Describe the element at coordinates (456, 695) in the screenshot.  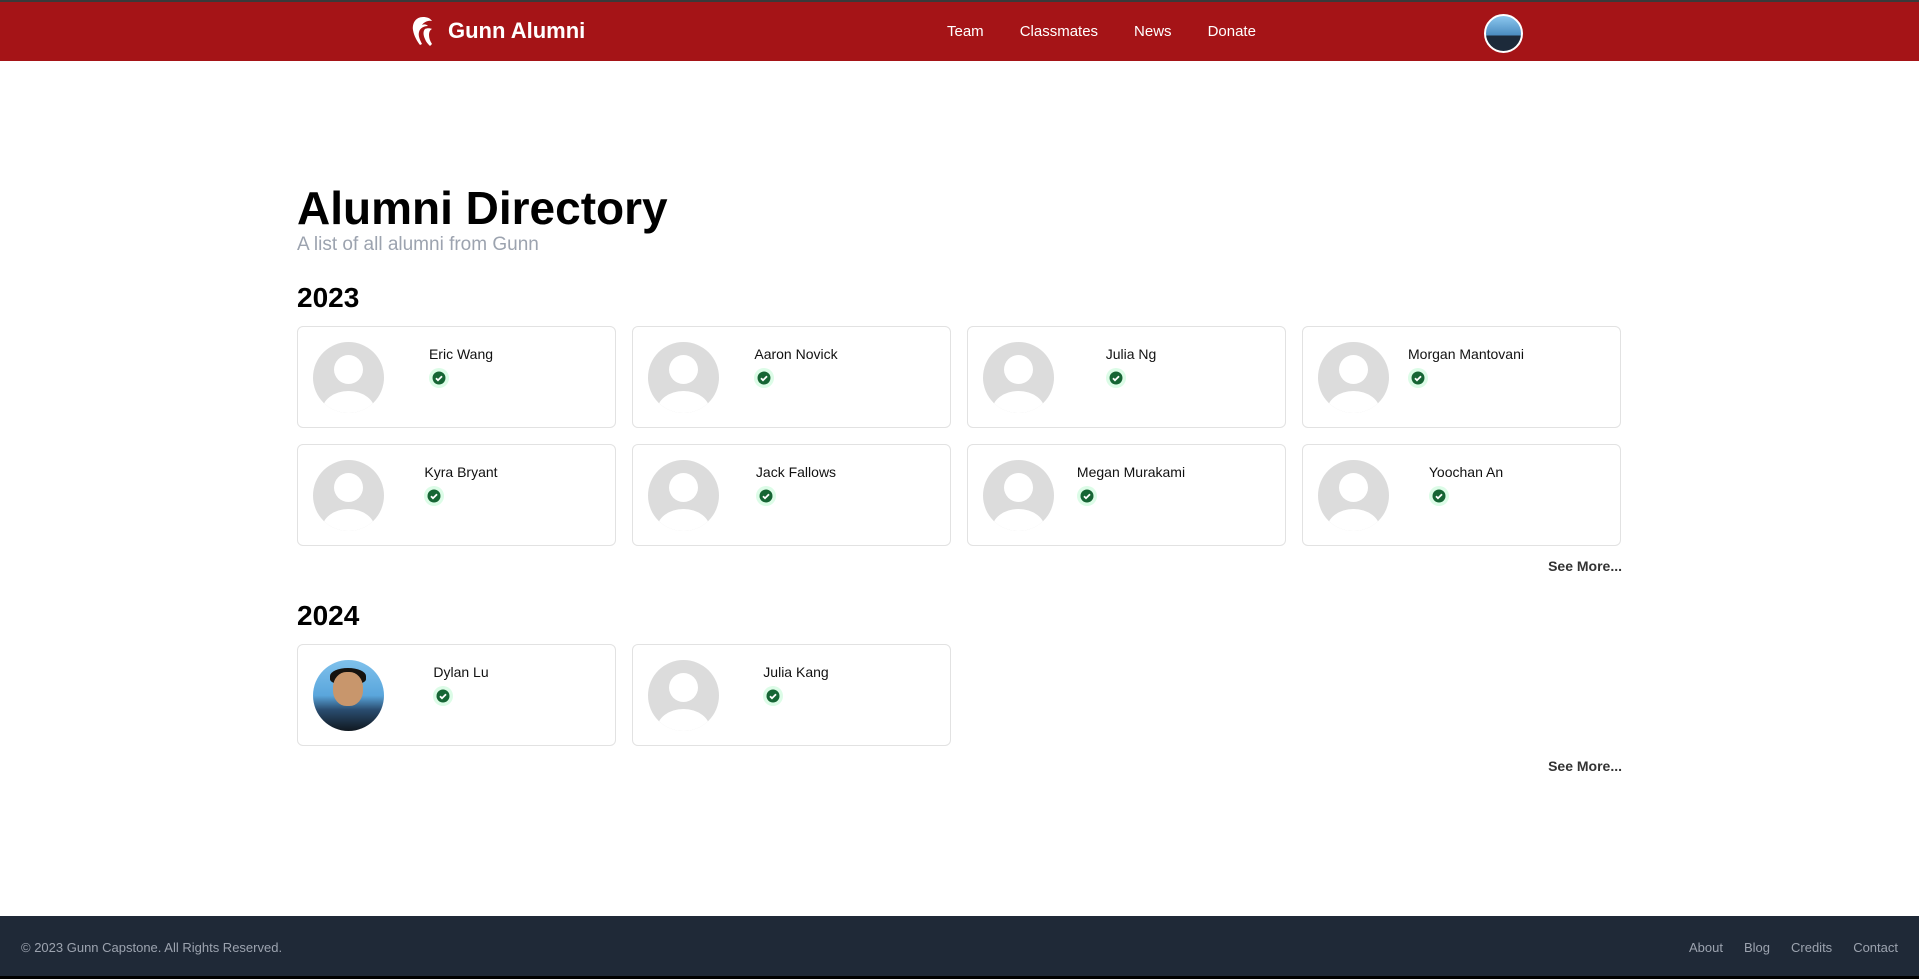
I see `alumni-card: Dylan Lu` at that location.